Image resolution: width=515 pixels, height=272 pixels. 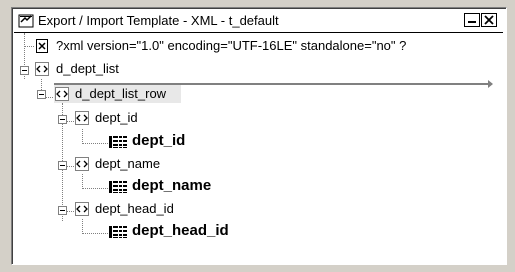 I want to click on close-button, so click(x=489, y=20).